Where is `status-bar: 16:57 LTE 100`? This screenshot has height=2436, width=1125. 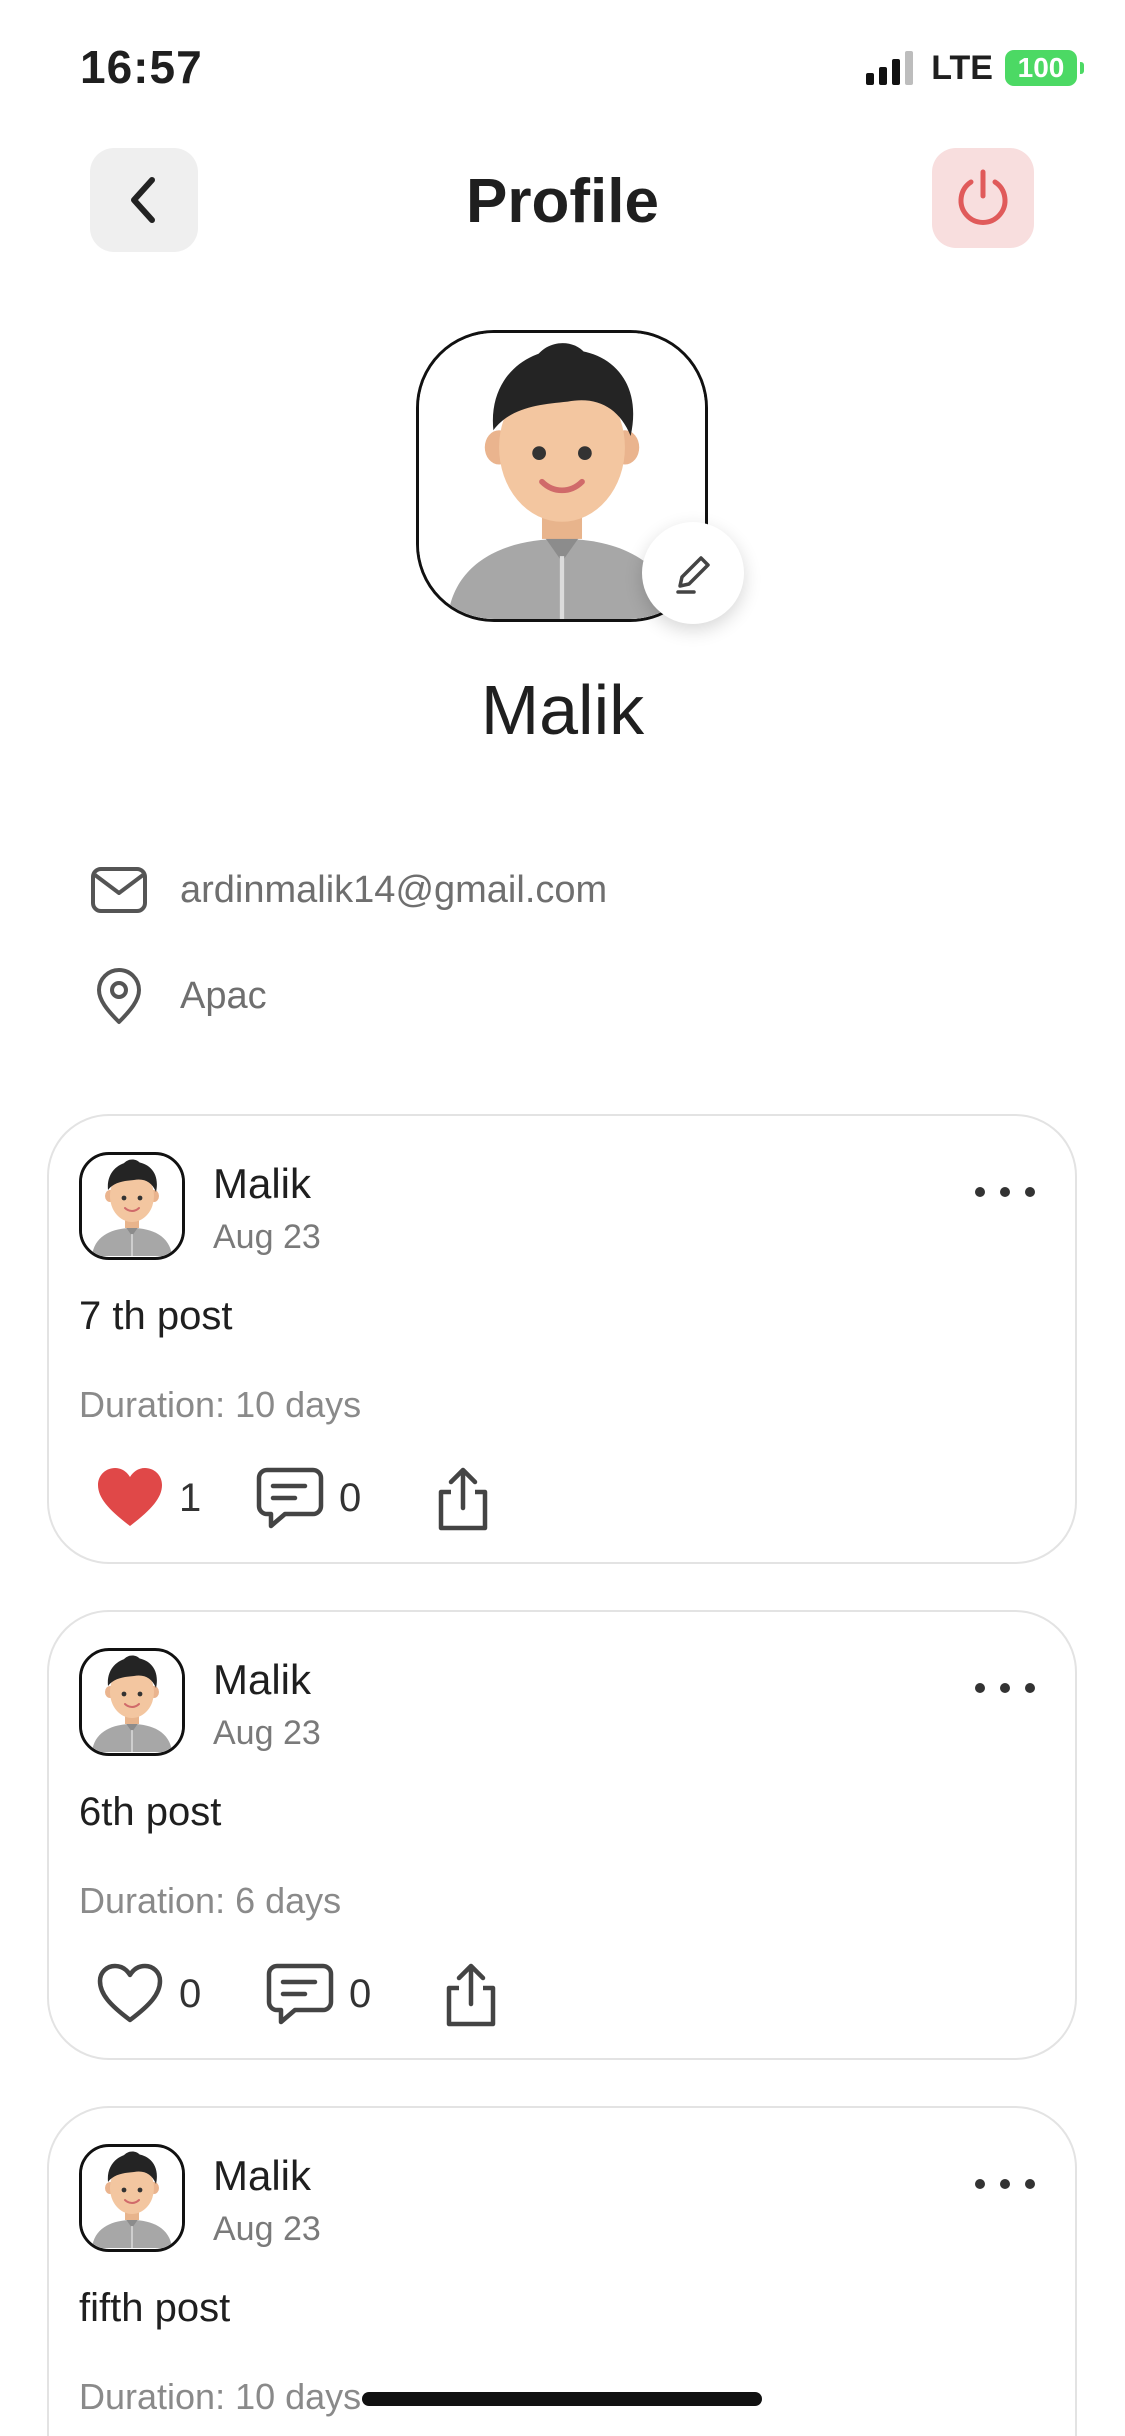 status-bar: 16:57 LTE 100 is located at coordinates (562, 70).